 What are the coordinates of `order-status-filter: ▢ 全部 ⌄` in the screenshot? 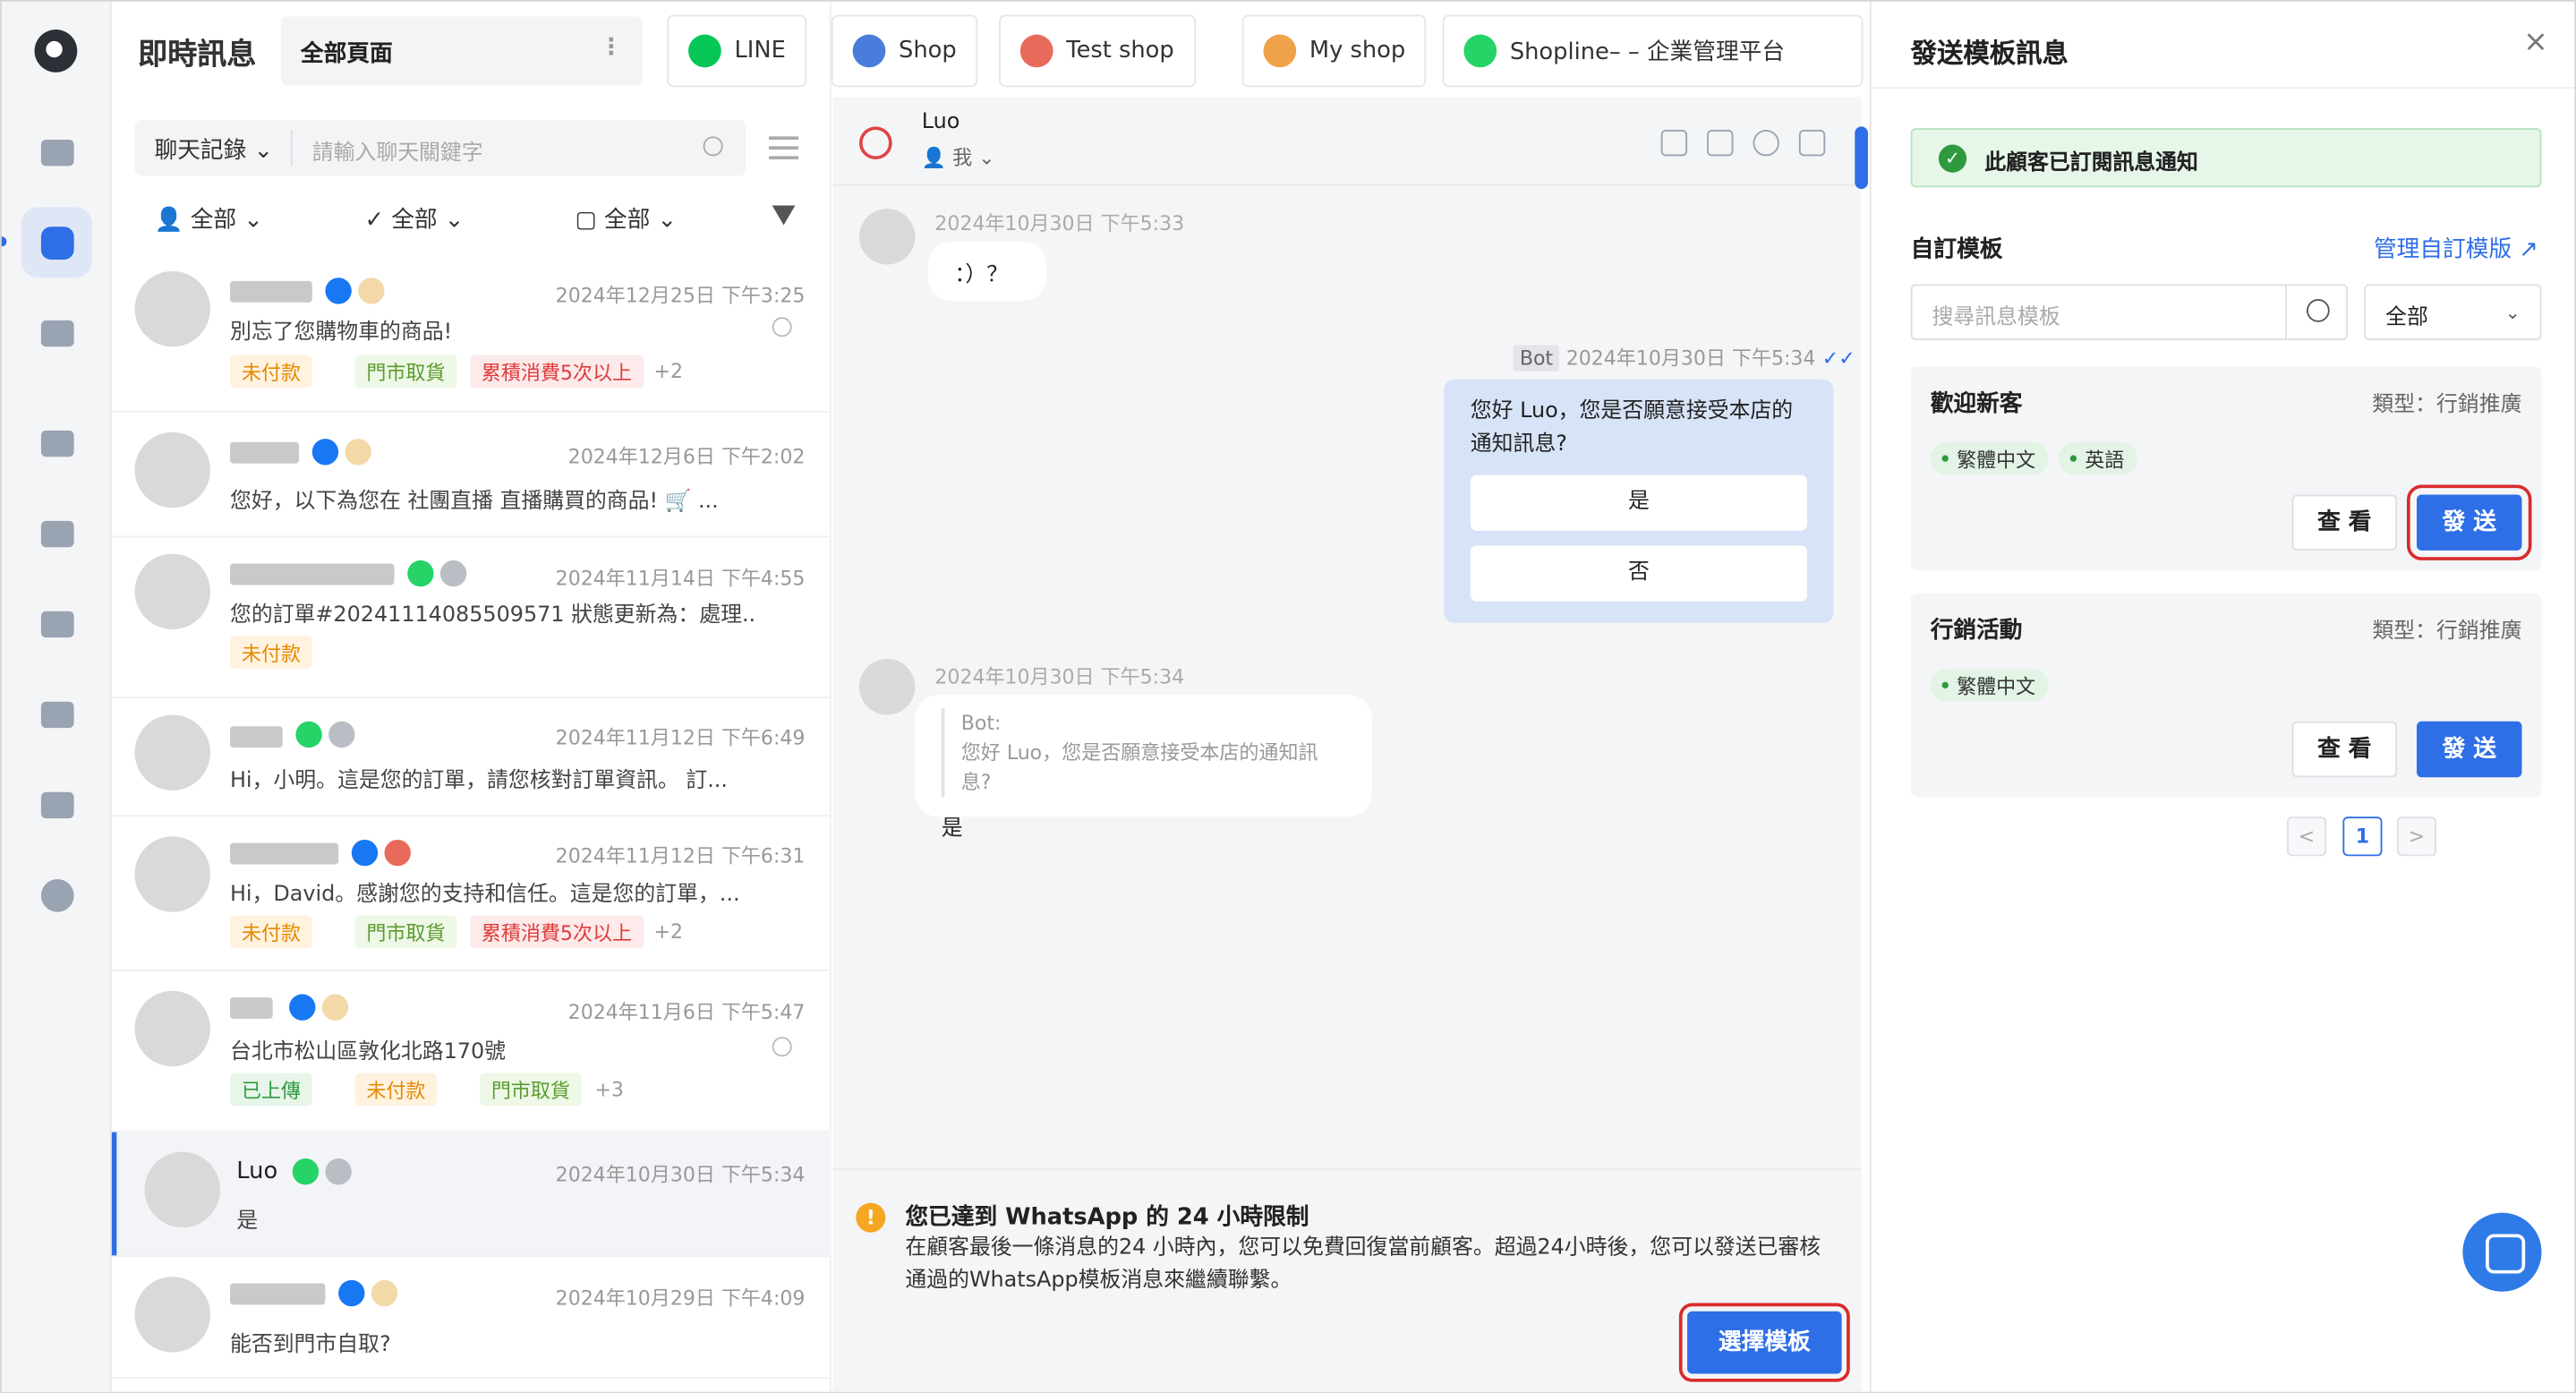 It's located at (626, 219).